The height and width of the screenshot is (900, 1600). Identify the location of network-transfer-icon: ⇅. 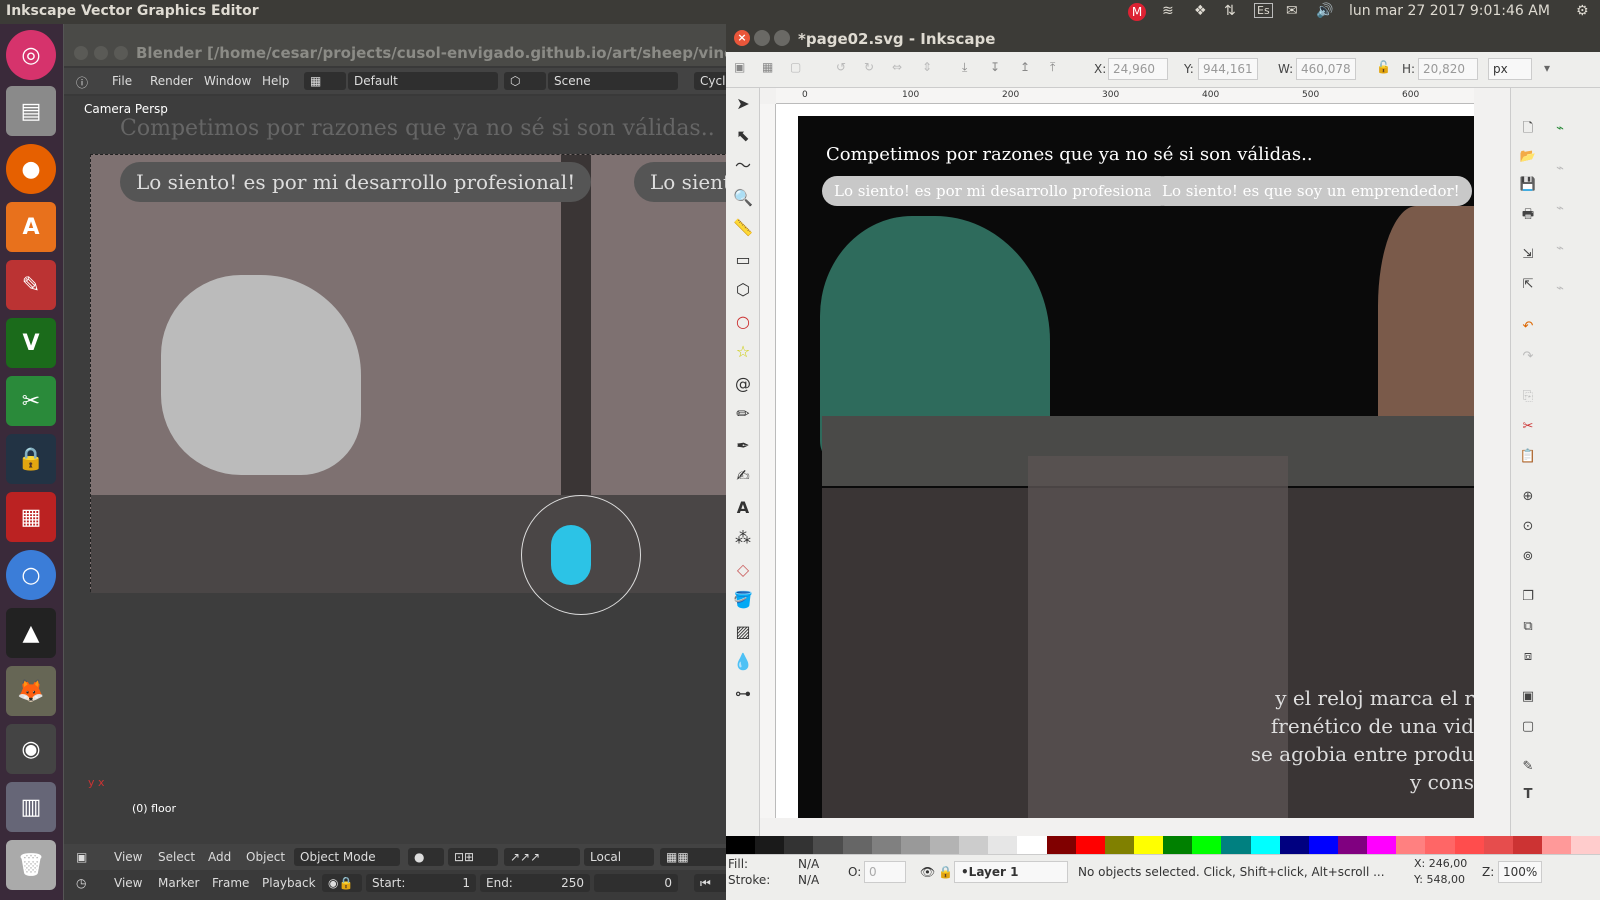
(1230, 11).